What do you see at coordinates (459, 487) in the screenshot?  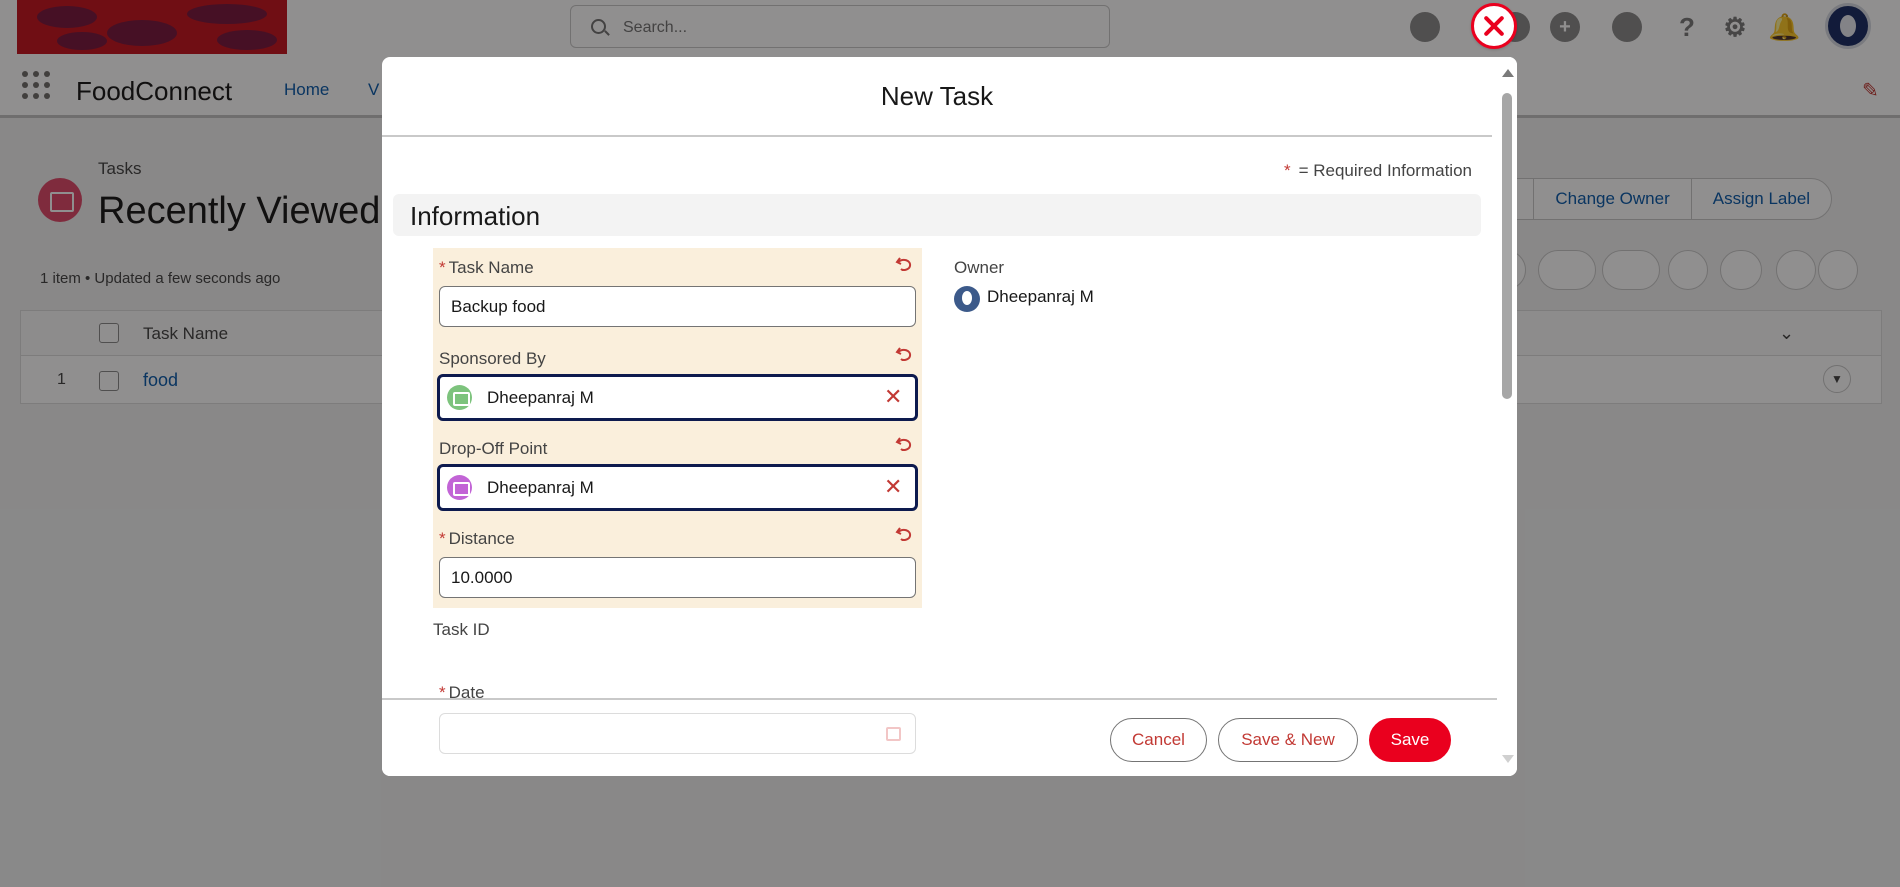 I see `dropoff-record-icon` at bounding box center [459, 487].